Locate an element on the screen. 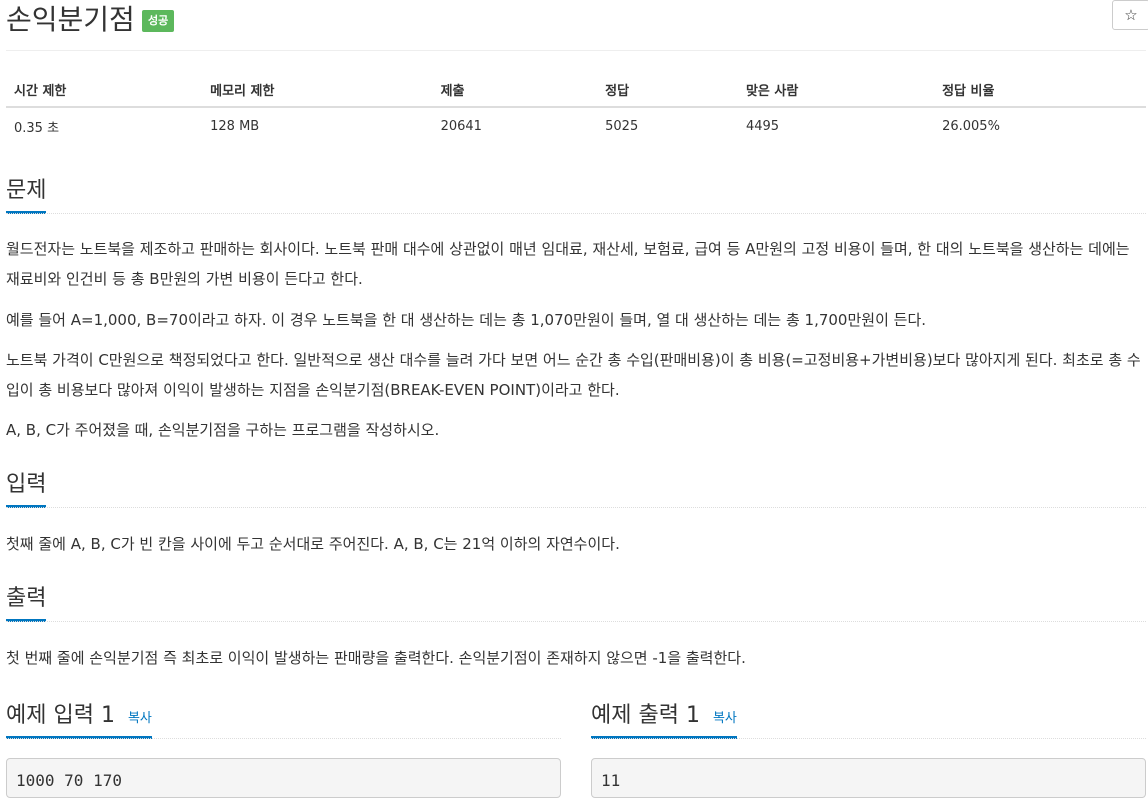 The width and height of the screenshot is (1148, 798). sample-input-box: 1000 70 170 is located at coordinates (283, 778).